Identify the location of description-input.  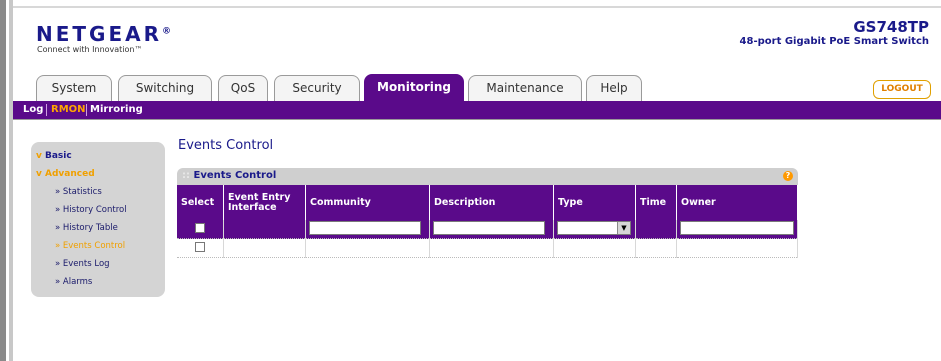
(489, 227).